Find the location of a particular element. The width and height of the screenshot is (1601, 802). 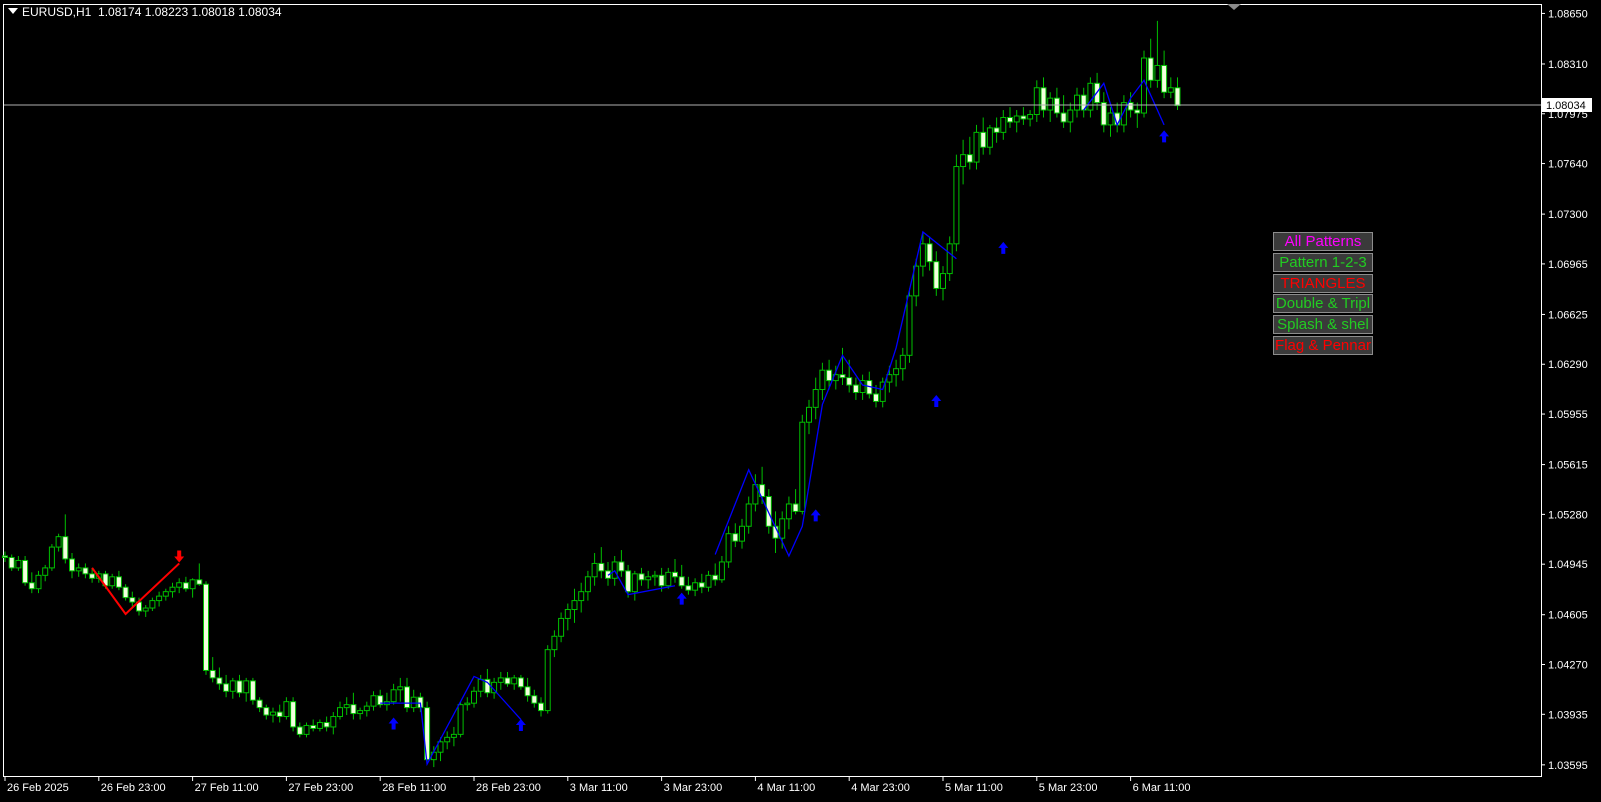

all-patterns-button: All Patterns is located at coordinates (1323, 241).